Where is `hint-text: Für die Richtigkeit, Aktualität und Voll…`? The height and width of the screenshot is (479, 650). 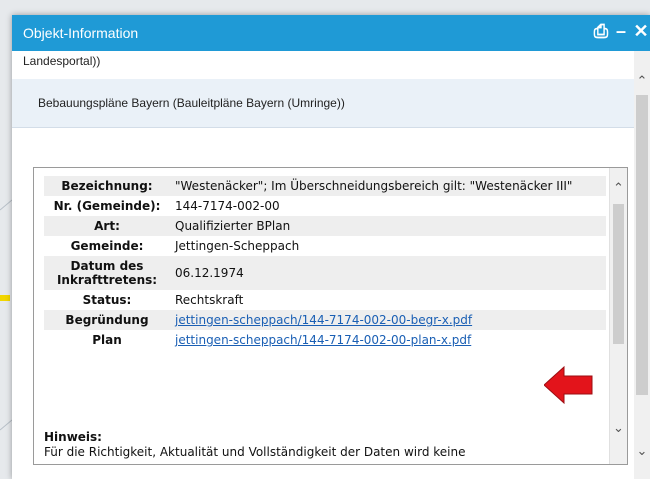
hint-text: Für die Richtigkeit, Aktualität und Voll… is located at coordinates (255, 452).